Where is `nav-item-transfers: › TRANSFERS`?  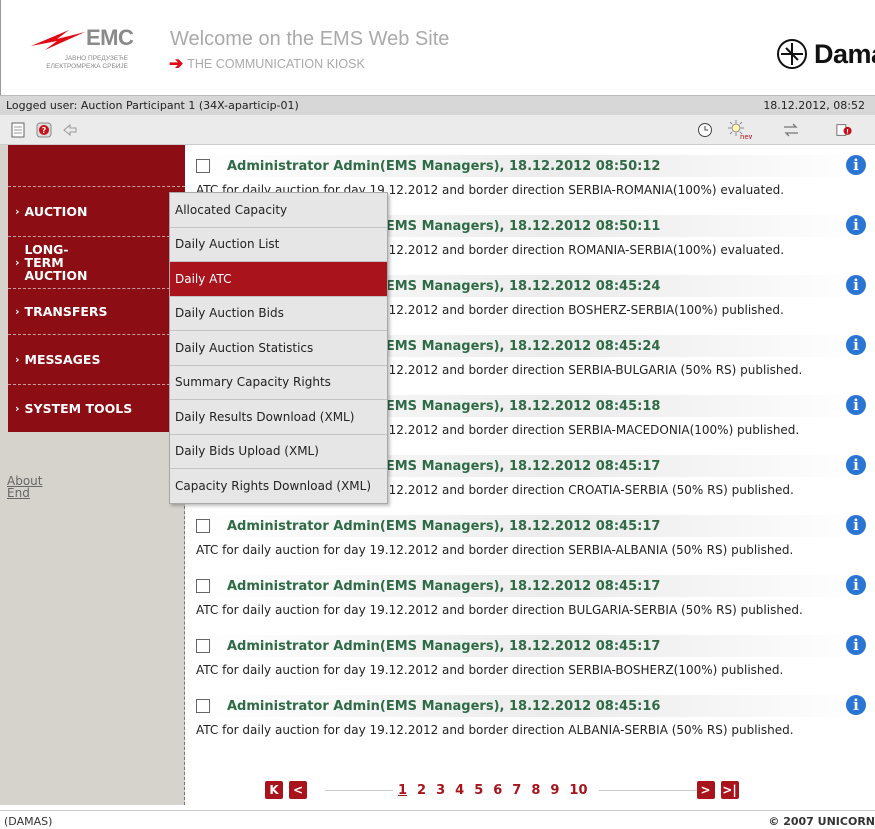
nav-item-transfers: › TRANSFERS is located at coordinates (96, 312).